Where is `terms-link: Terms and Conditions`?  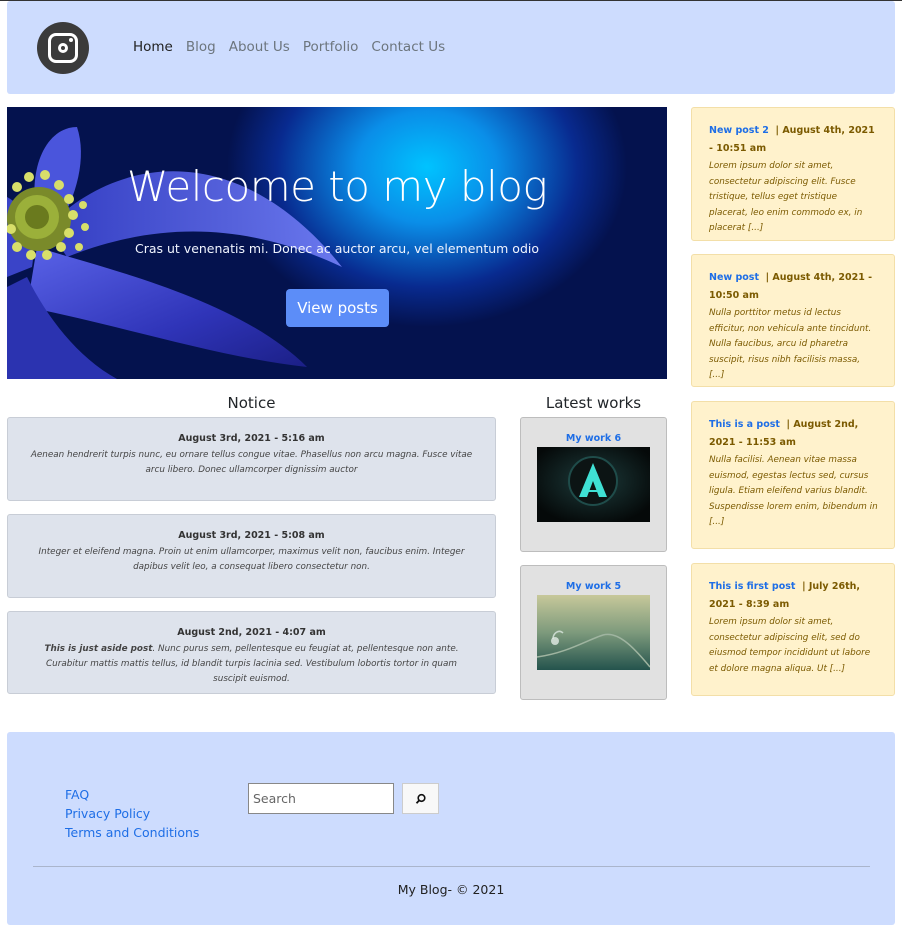
terms-link: Terms and Conditions is located at coordinates (132, 832).